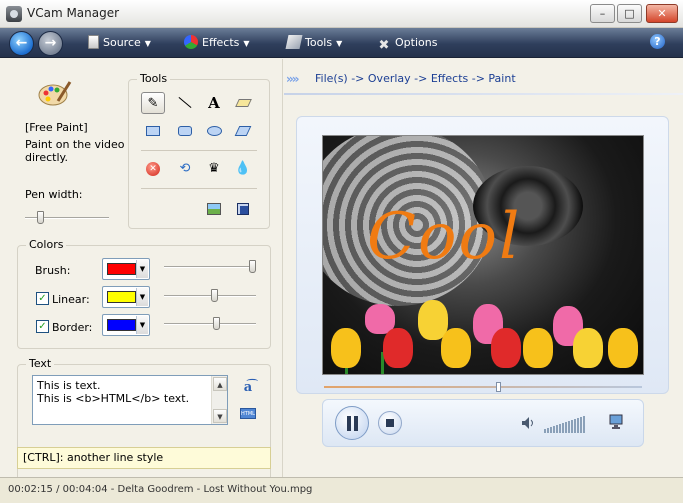  I want to click on monitor-icon, so click(616, 422).